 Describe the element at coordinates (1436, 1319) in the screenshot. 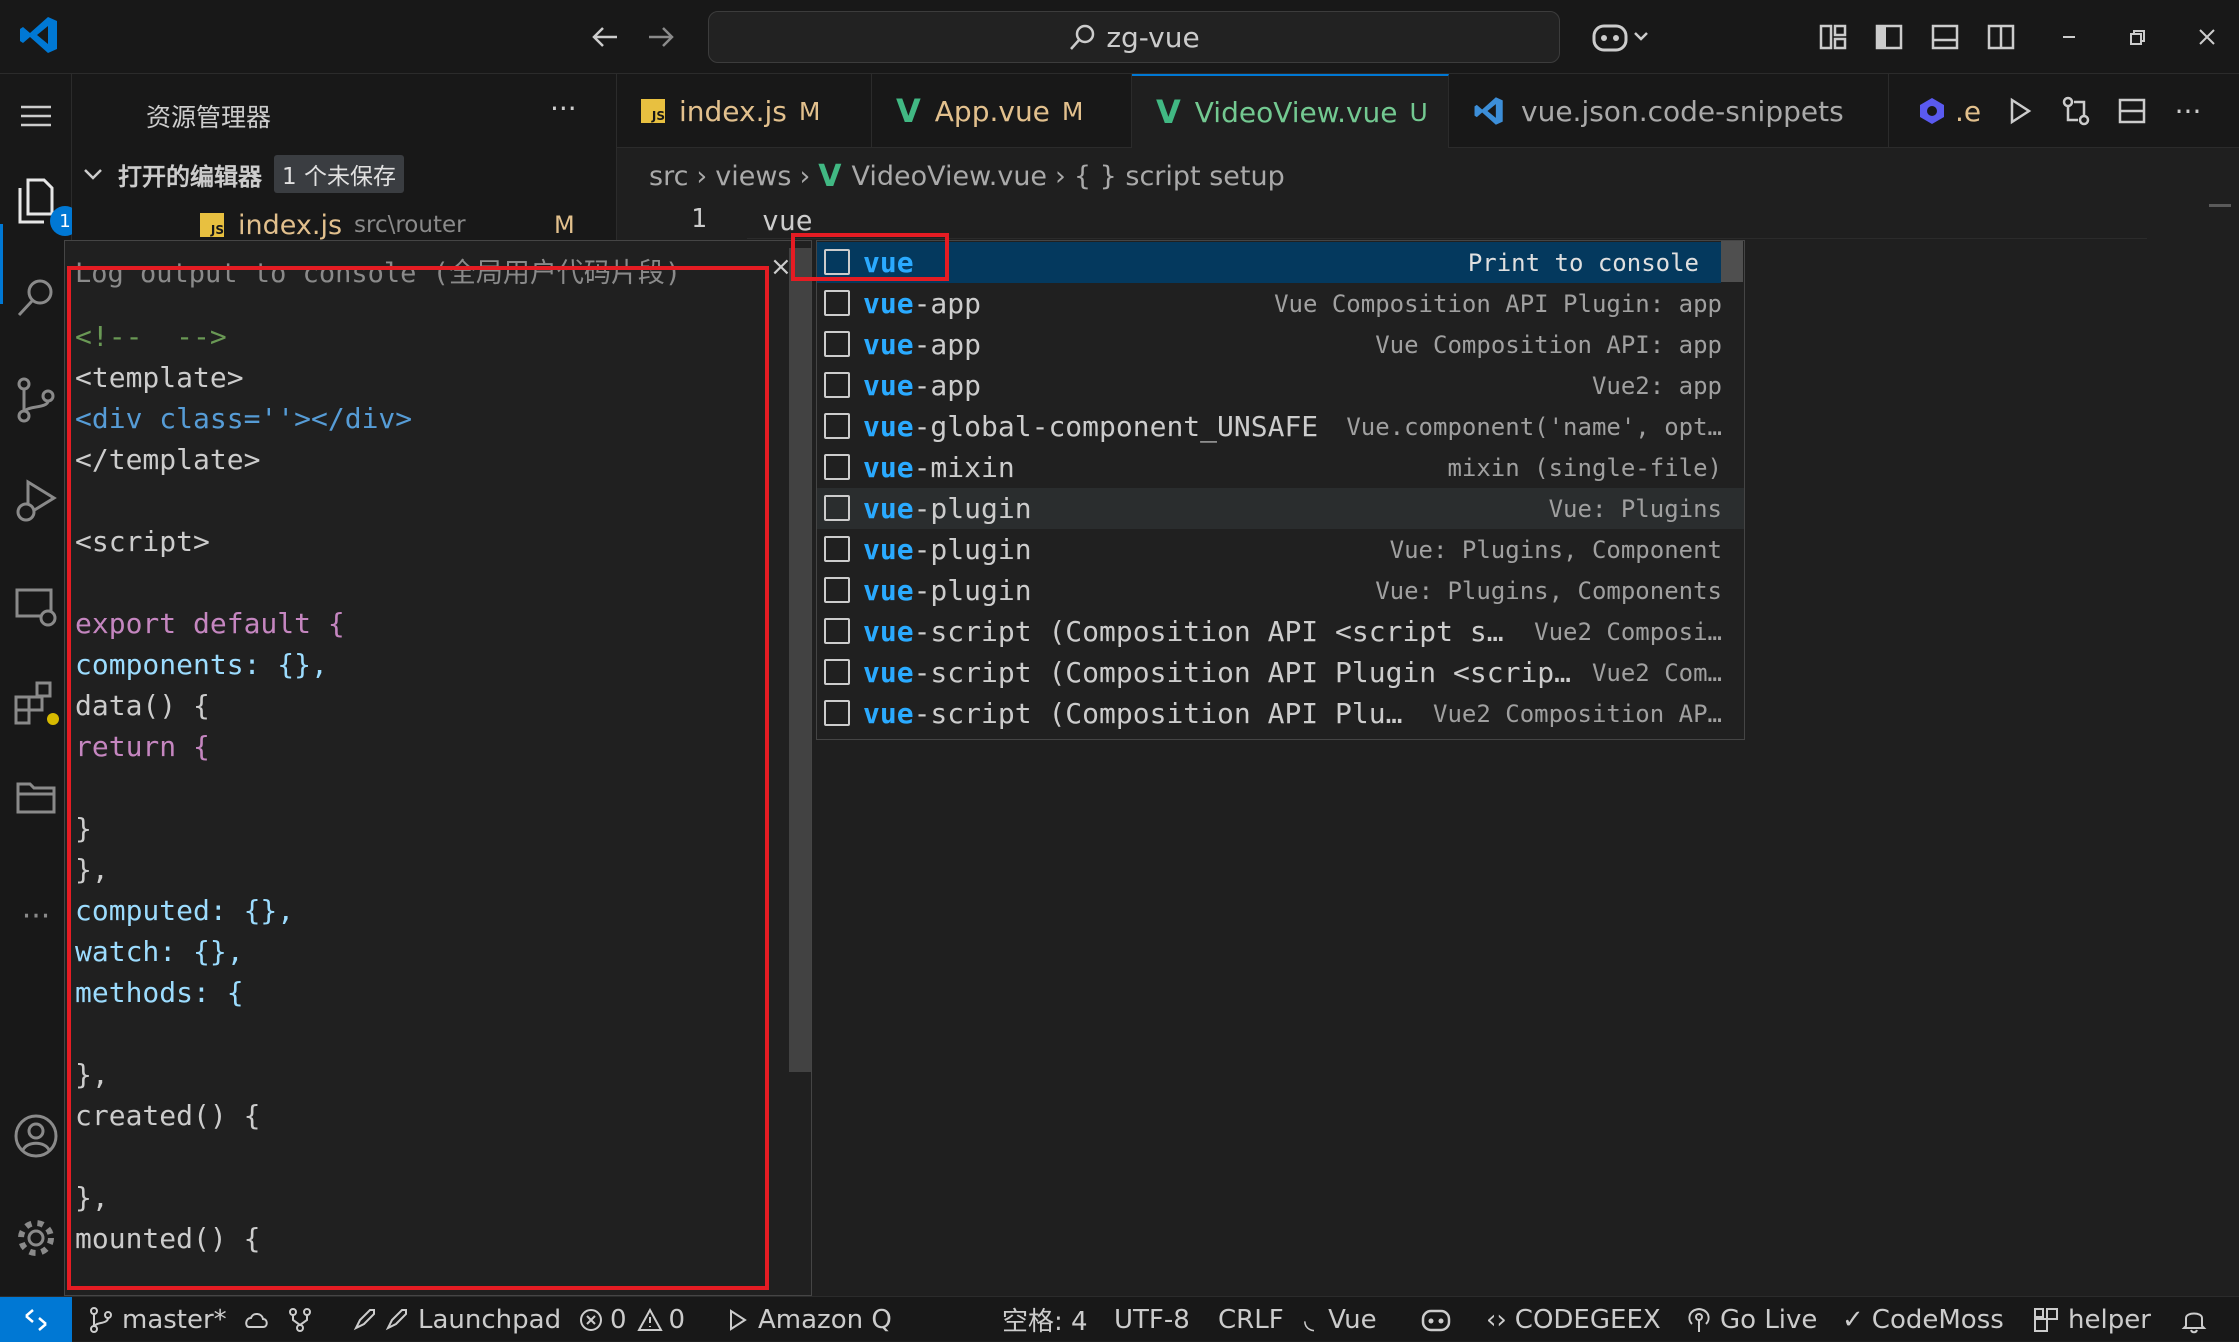

I see `copilot-status-icon` at that location.